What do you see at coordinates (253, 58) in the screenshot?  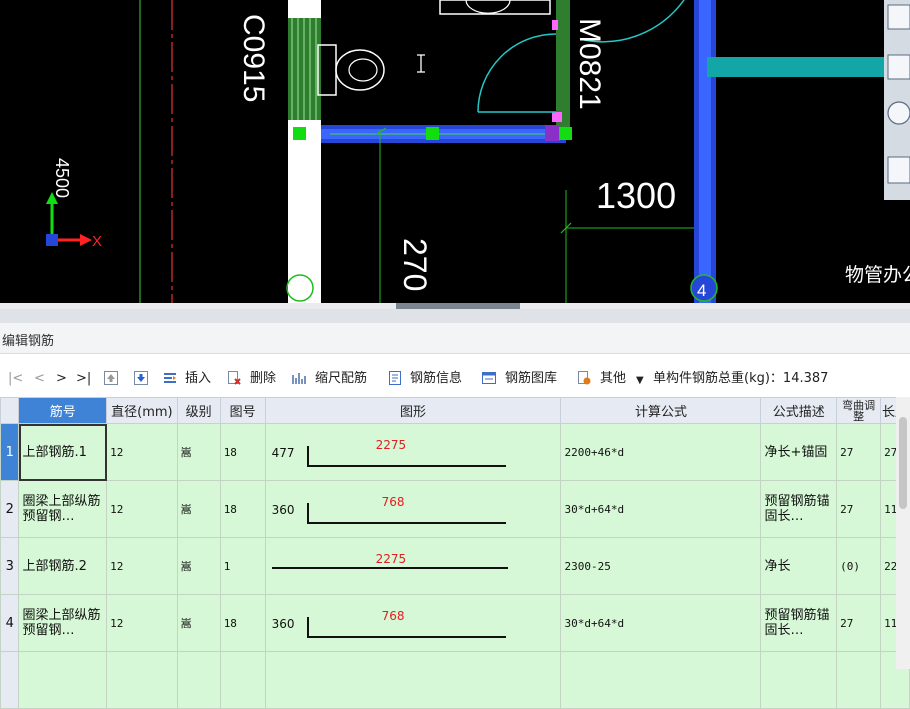 I see `window-code-label: C0915` at bounding box center [253, 58].